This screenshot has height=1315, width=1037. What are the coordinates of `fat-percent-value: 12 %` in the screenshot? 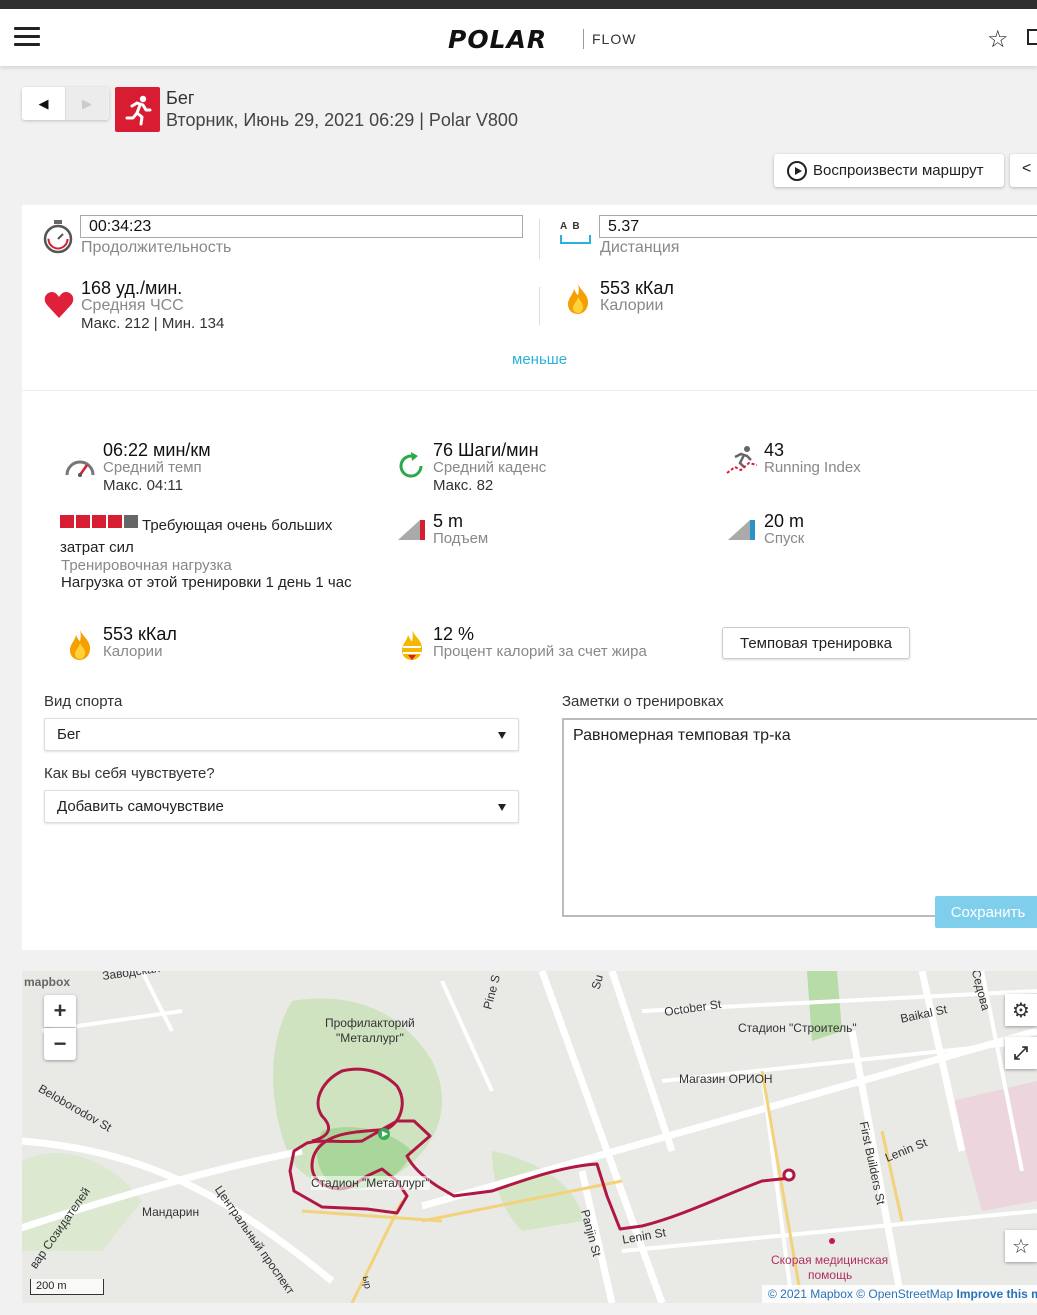 It's located at (454, 634).